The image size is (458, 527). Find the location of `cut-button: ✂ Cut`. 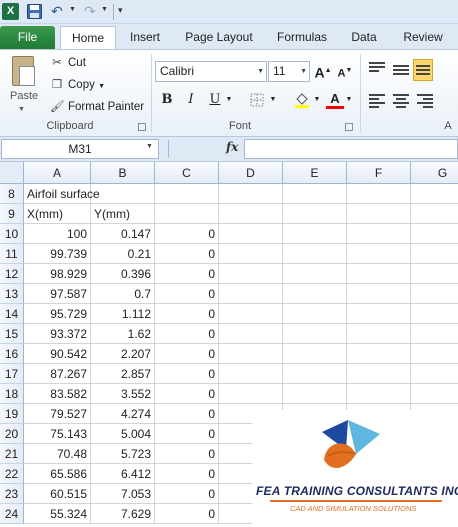

cut-button: ✂ Cut is located at coordinates (68, 63).